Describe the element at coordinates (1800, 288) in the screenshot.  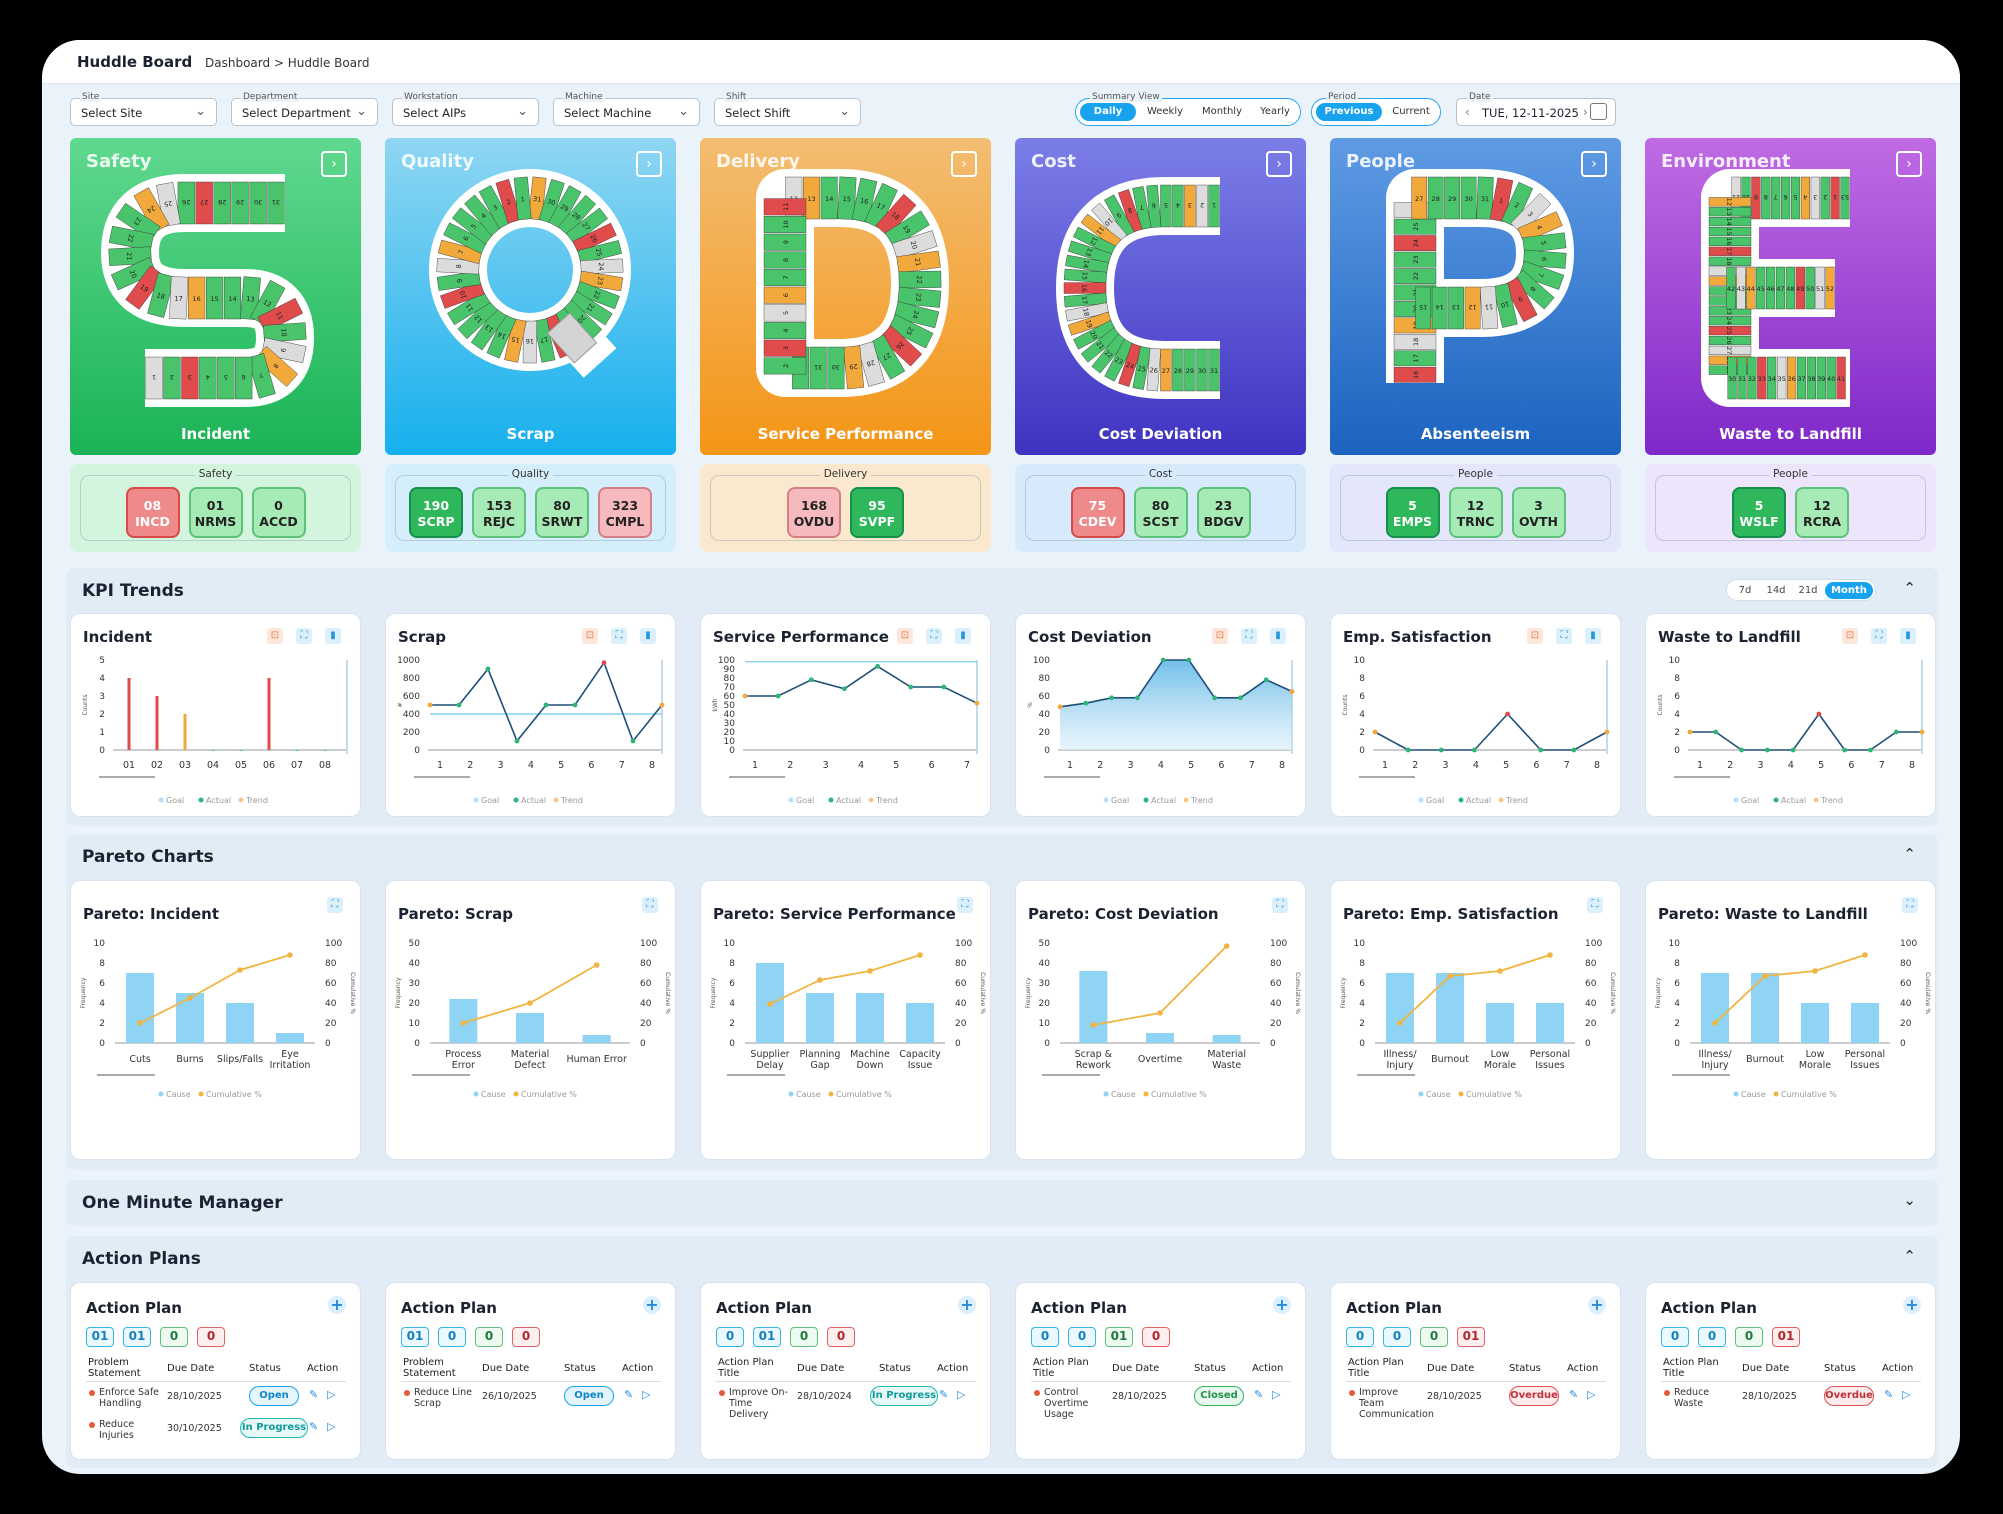
I see `day-tile: 49` at that location.